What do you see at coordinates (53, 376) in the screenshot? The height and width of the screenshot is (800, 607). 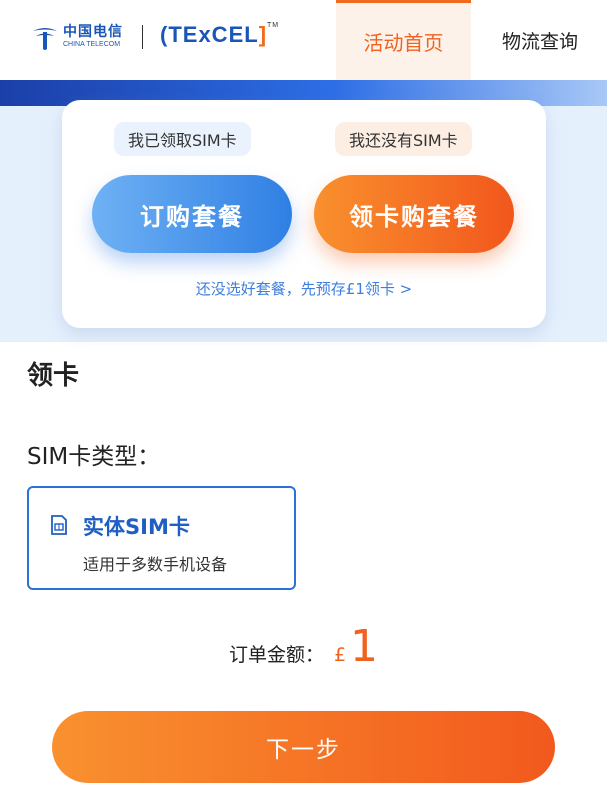 I see `section-title: 领卡` at bounding box center [53, 376].